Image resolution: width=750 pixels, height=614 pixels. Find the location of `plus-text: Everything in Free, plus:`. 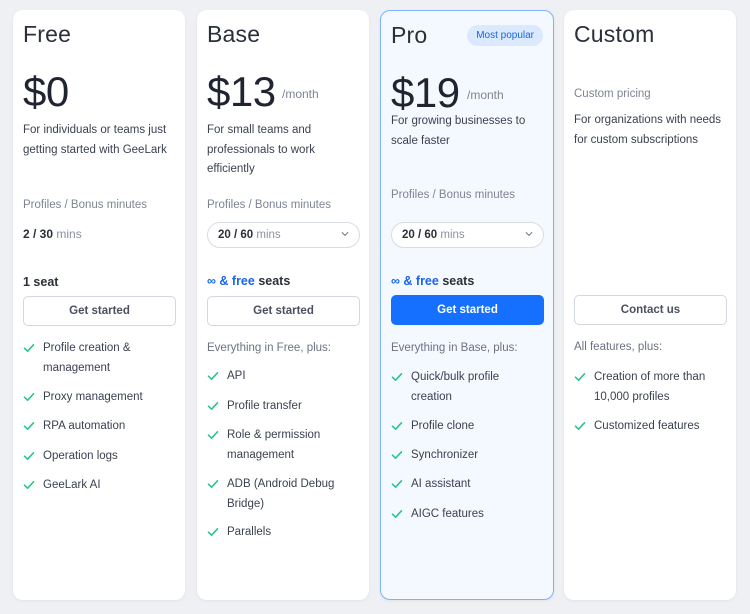

plus-text: Everything in Free, plus: is located at coordinates (269, 348).